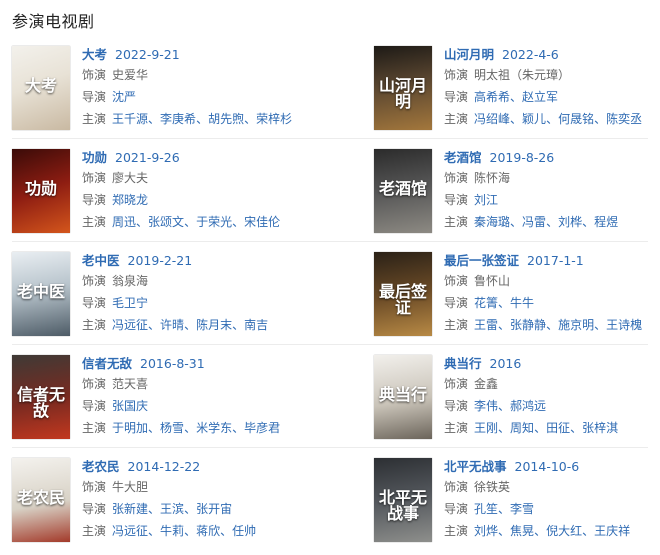 The height and width of the screenshot is (555, 660). What do you see at coordinates (274, 119) in the screenshot?
I see `cast-link: 荣梓杉` at bounding box center [274, 119].